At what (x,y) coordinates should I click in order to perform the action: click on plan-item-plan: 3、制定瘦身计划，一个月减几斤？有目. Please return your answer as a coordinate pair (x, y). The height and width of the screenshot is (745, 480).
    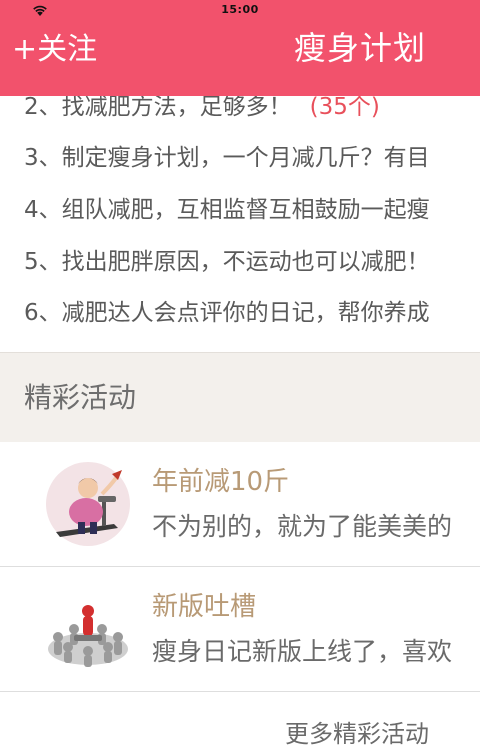
    Looking at the image, I should click on (227, 158).